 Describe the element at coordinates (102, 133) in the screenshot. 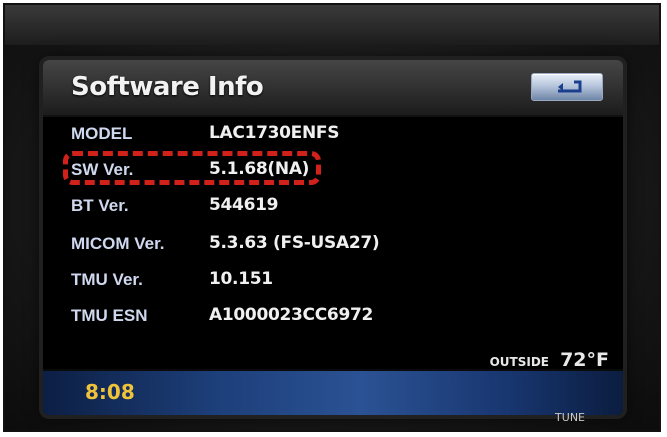

I see `model-label: MODEL` at that location.